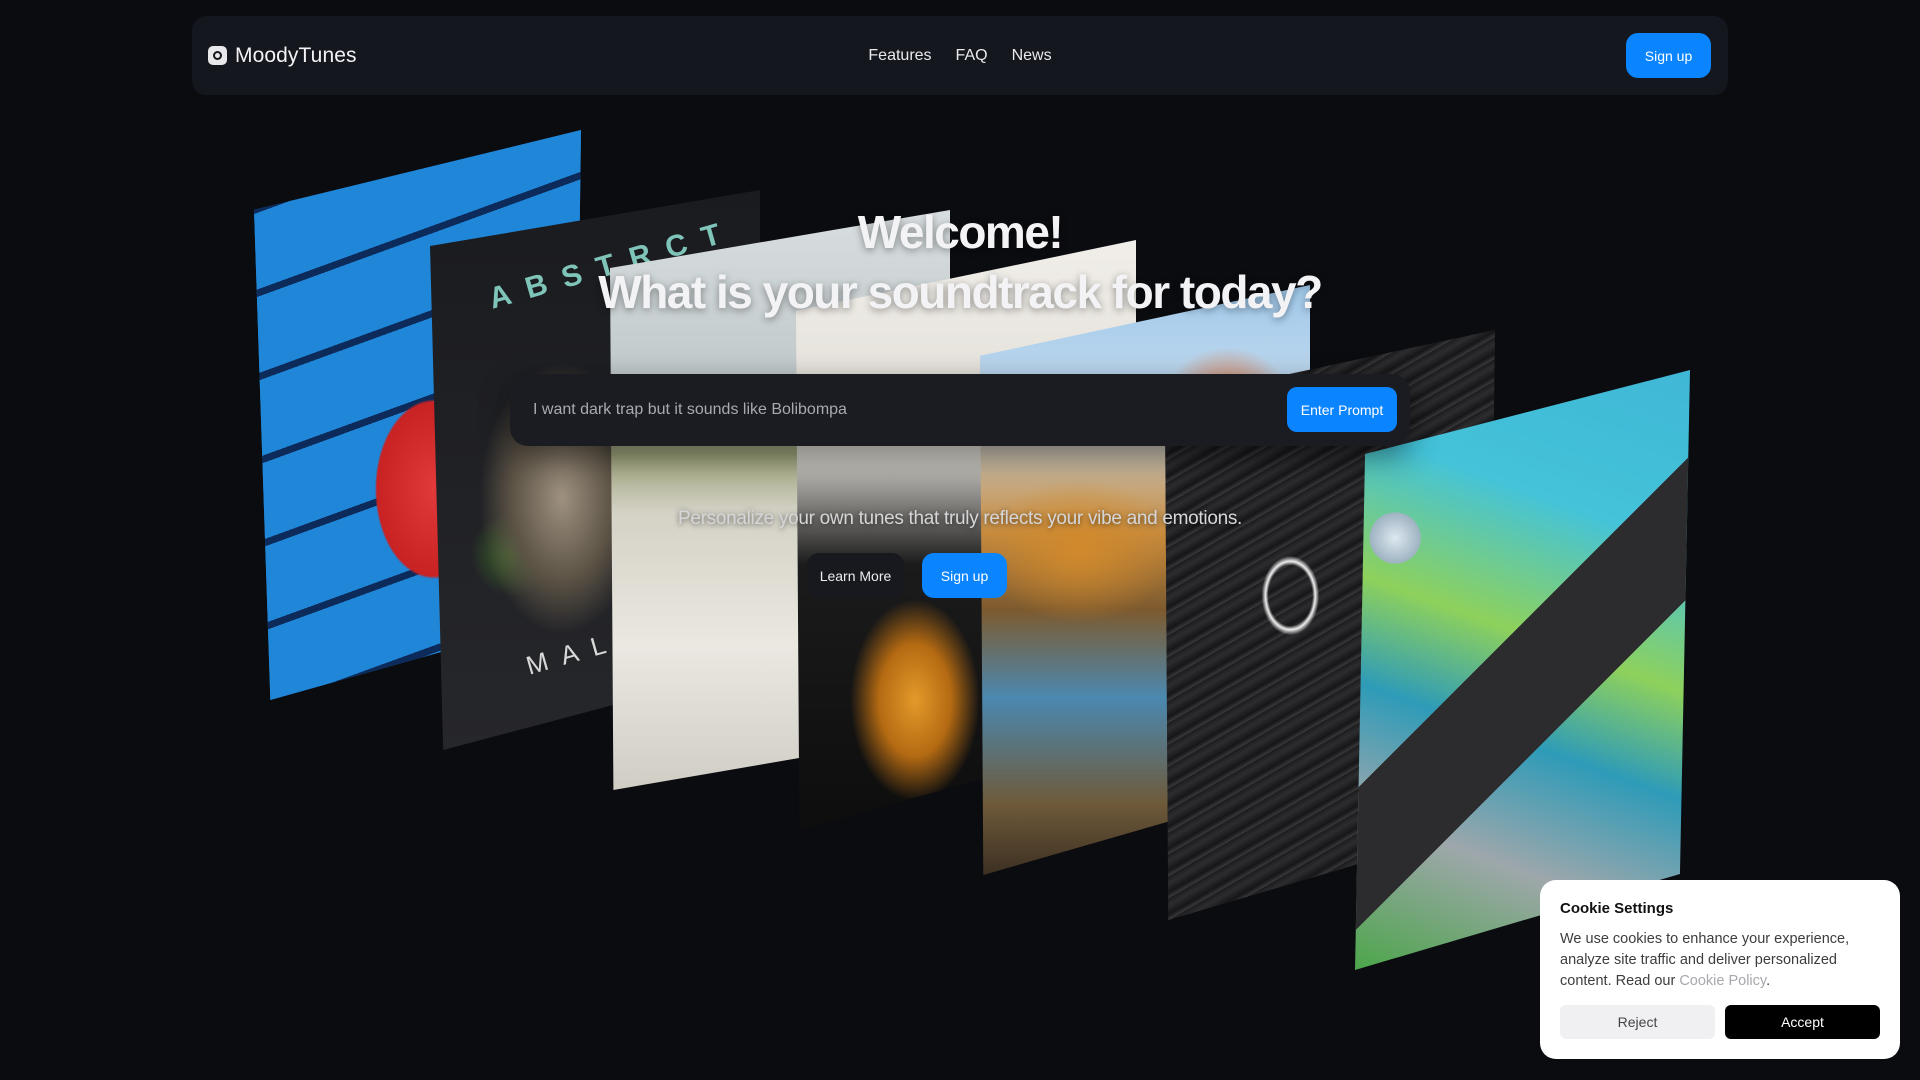 The height and width of the screenshot is (1080, 1920). Describe the element at coordinates (964, 575) in the screenshot. I see `hero-signup-button: Sign up` at that location.